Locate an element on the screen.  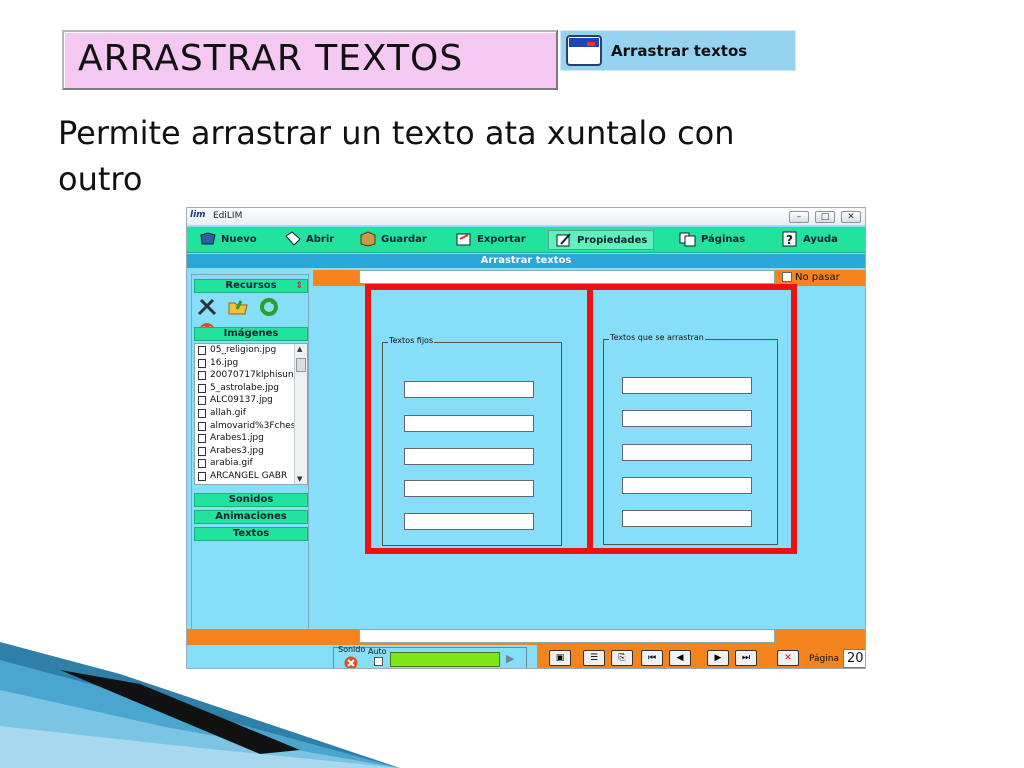
menu-propiedades: Propiedades is located at coordinates (601, 240).